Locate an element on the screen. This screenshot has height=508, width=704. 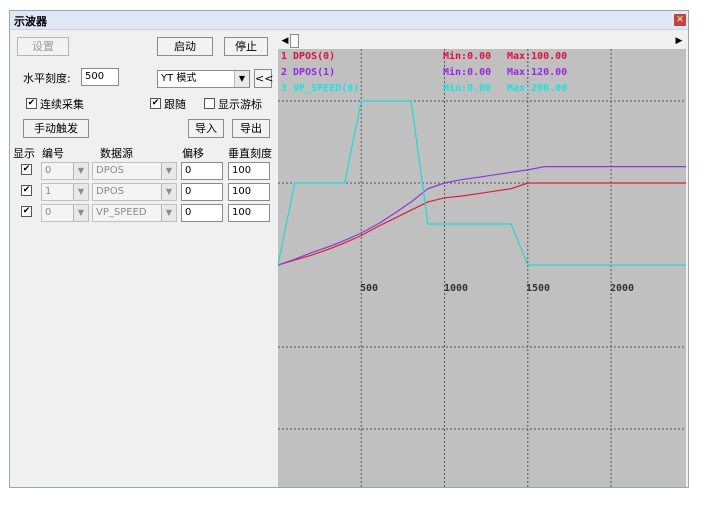
mode-select-value: YT 模式 is located at coordinates (179, 78).